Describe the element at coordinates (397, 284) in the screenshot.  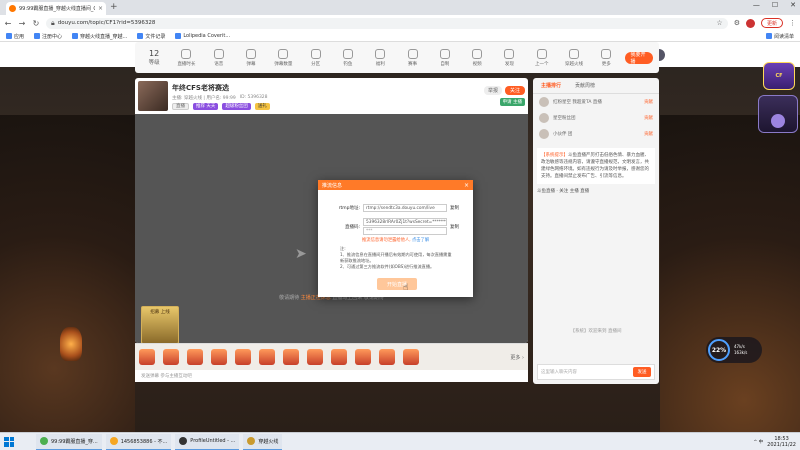
I see `start-live-button: 开始直播` at that location.